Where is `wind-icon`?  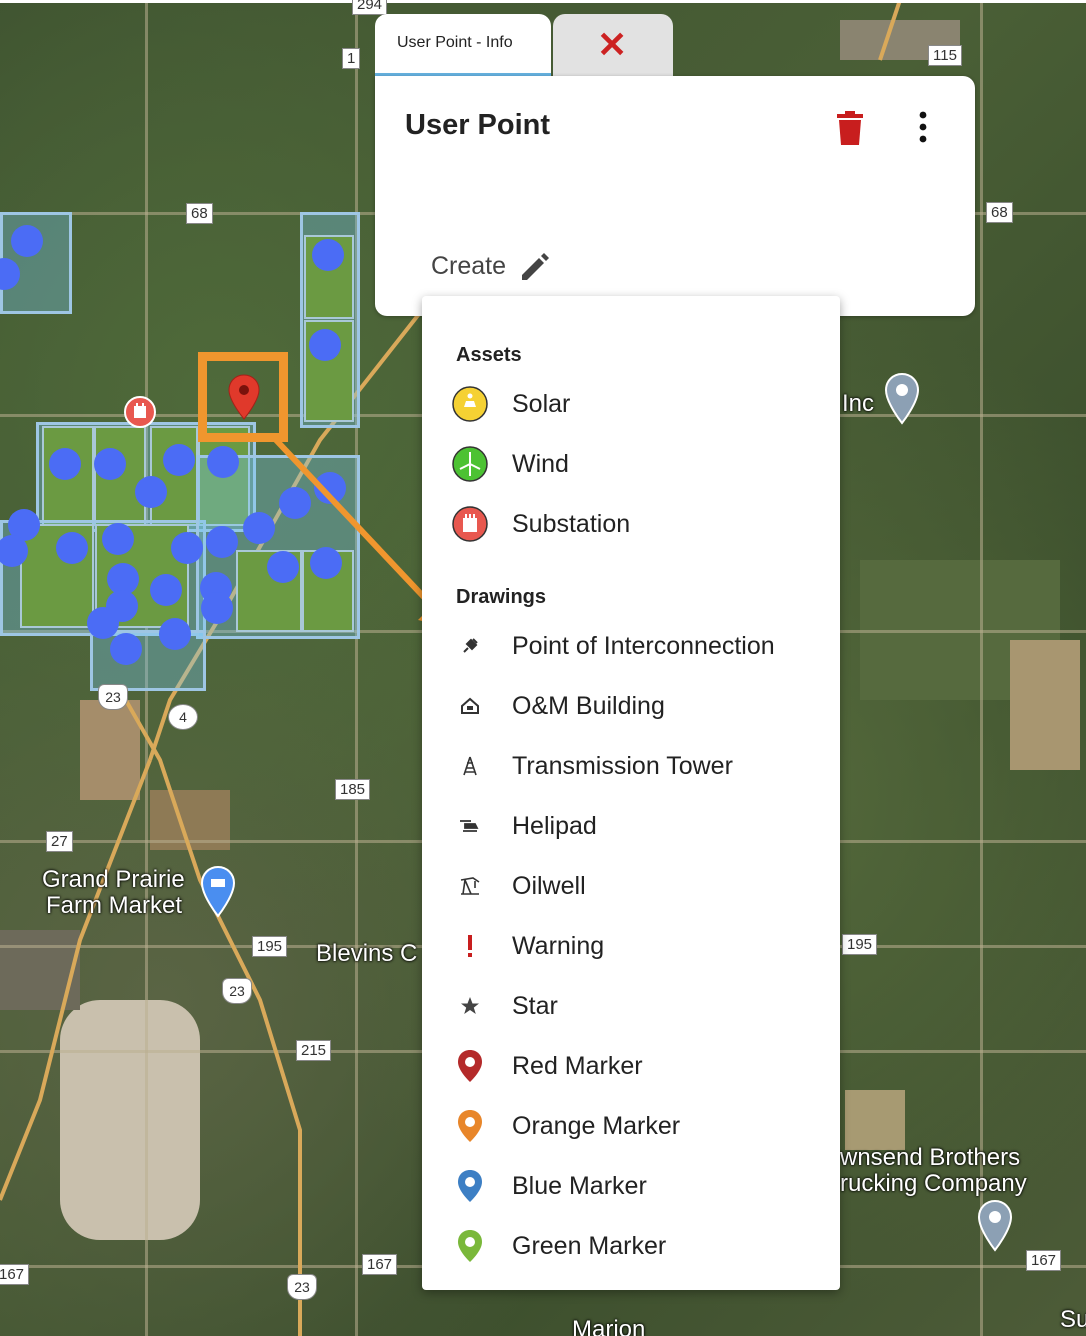
wind-icon is located at coordinates (470, 464).